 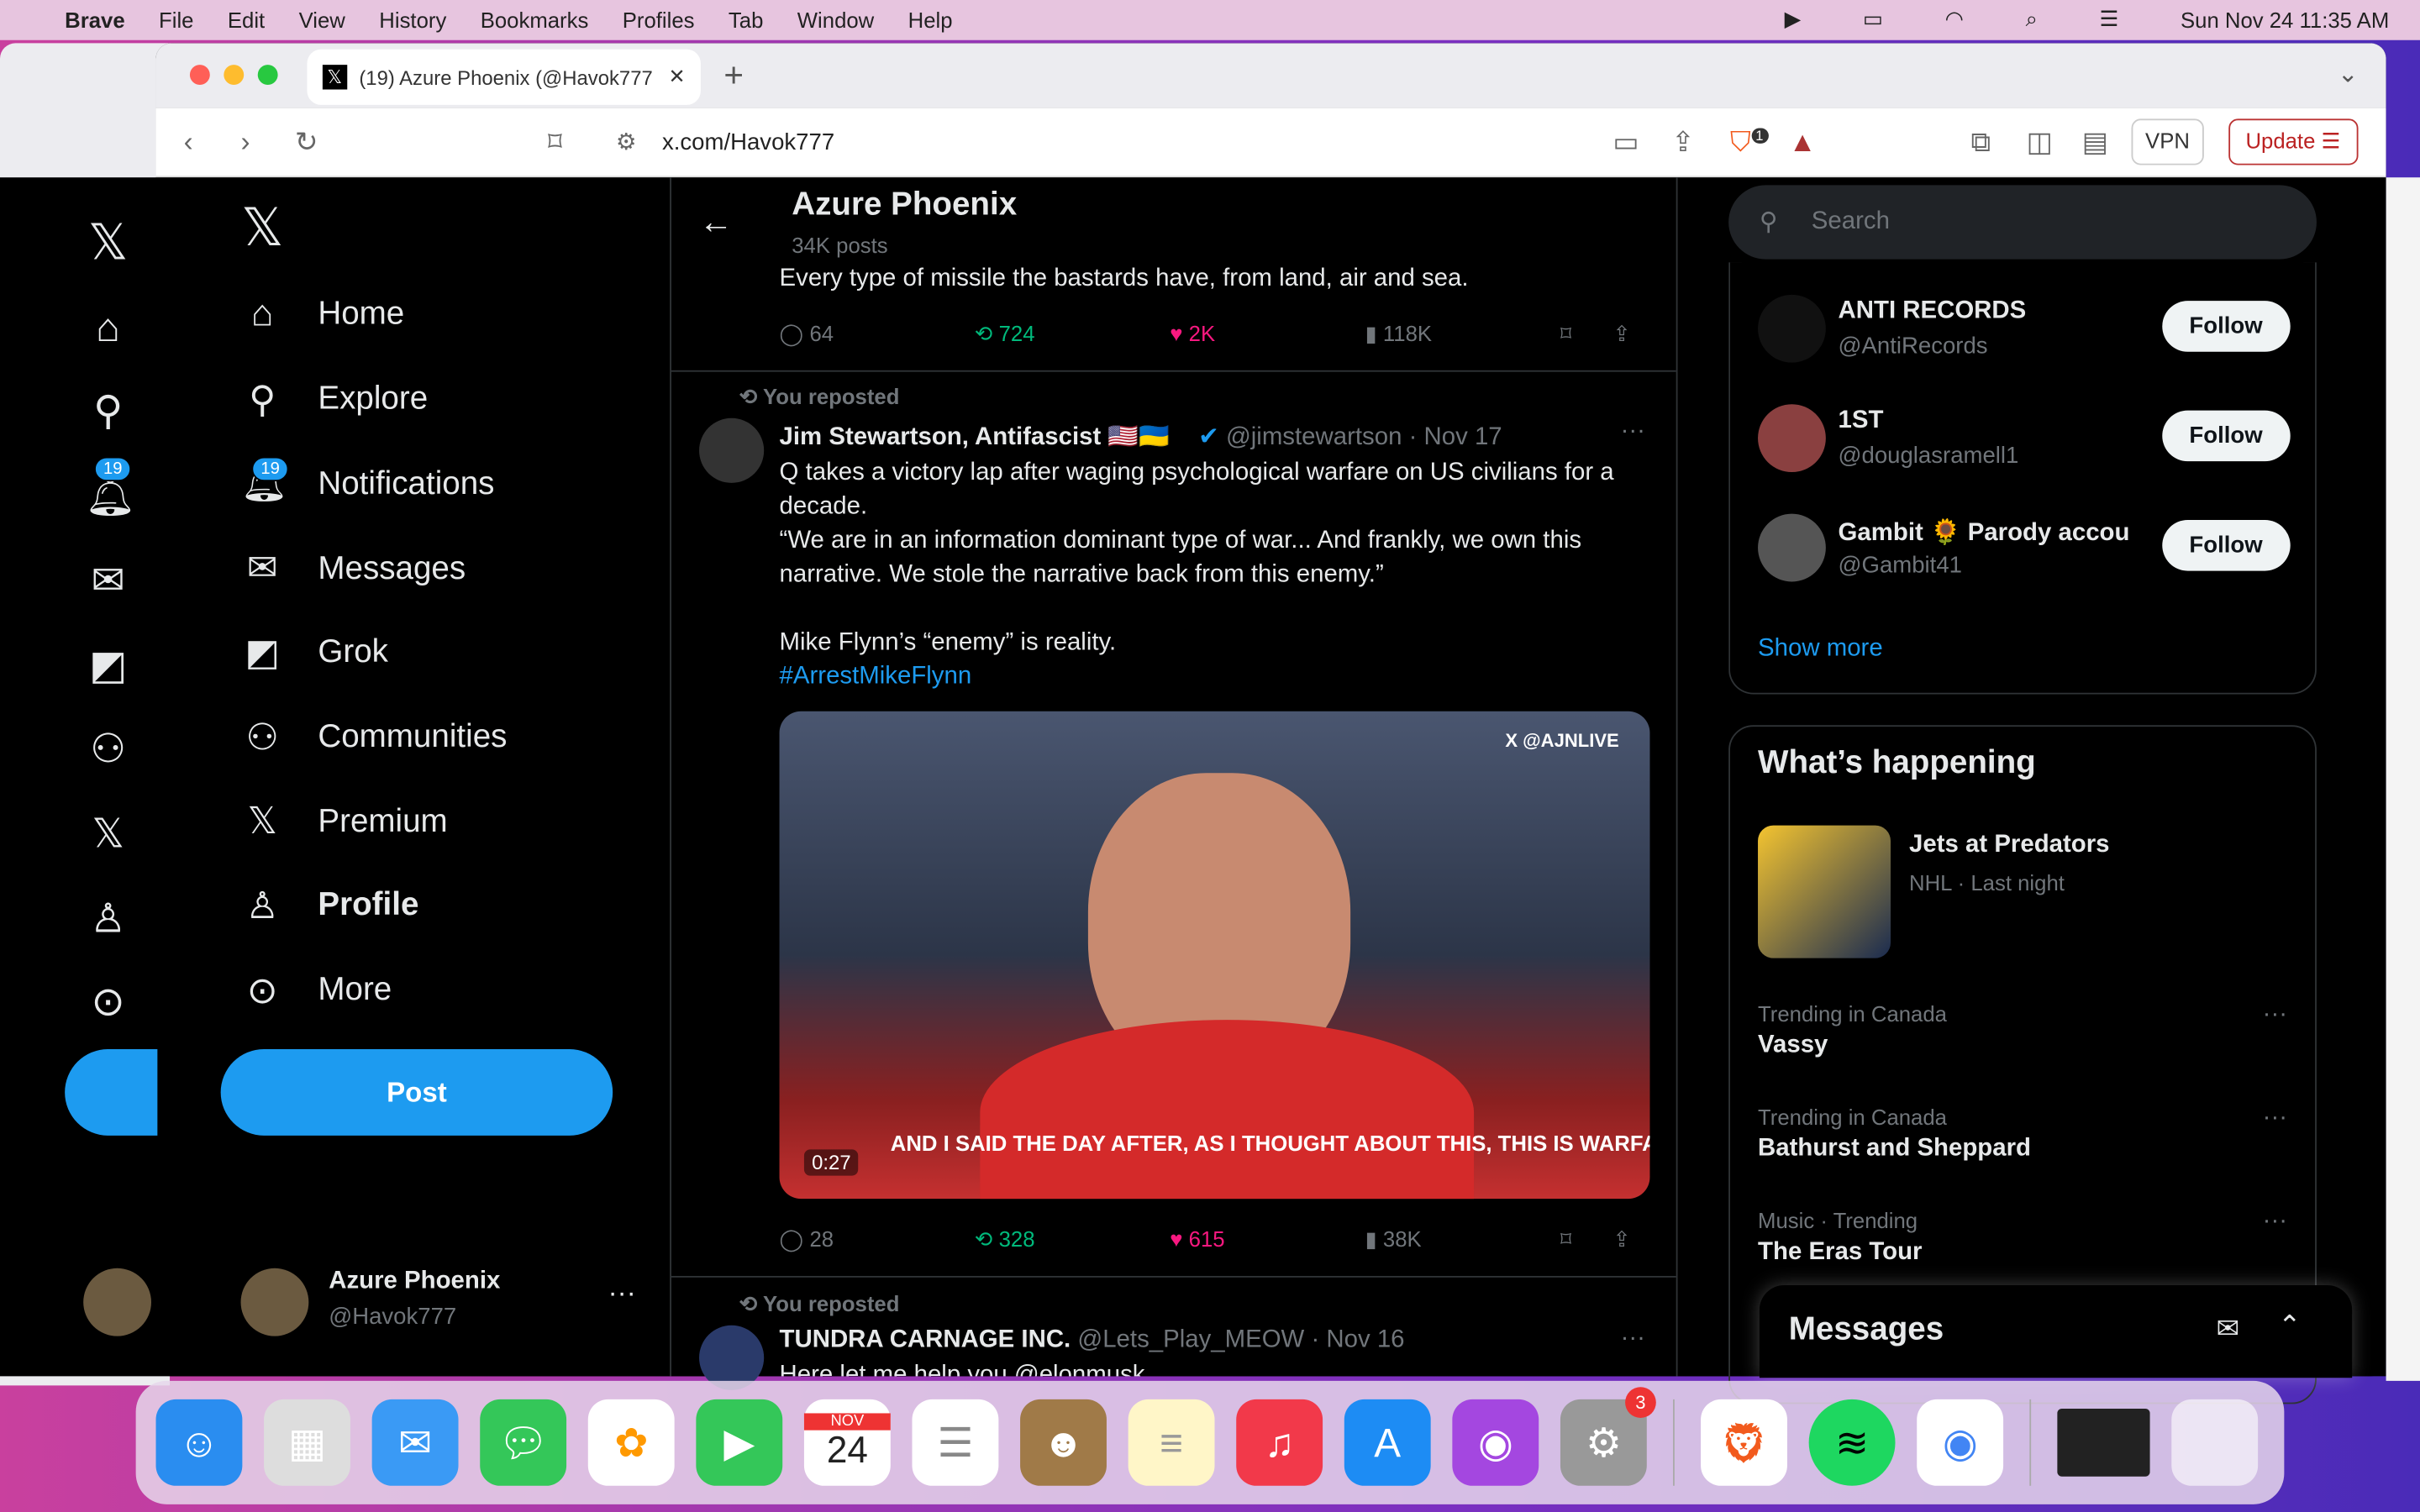 What do you see at coordinates (2095, 143) in the screenshot?
I see `wallet-icon: ▤` at bounding box center [2095, 143].